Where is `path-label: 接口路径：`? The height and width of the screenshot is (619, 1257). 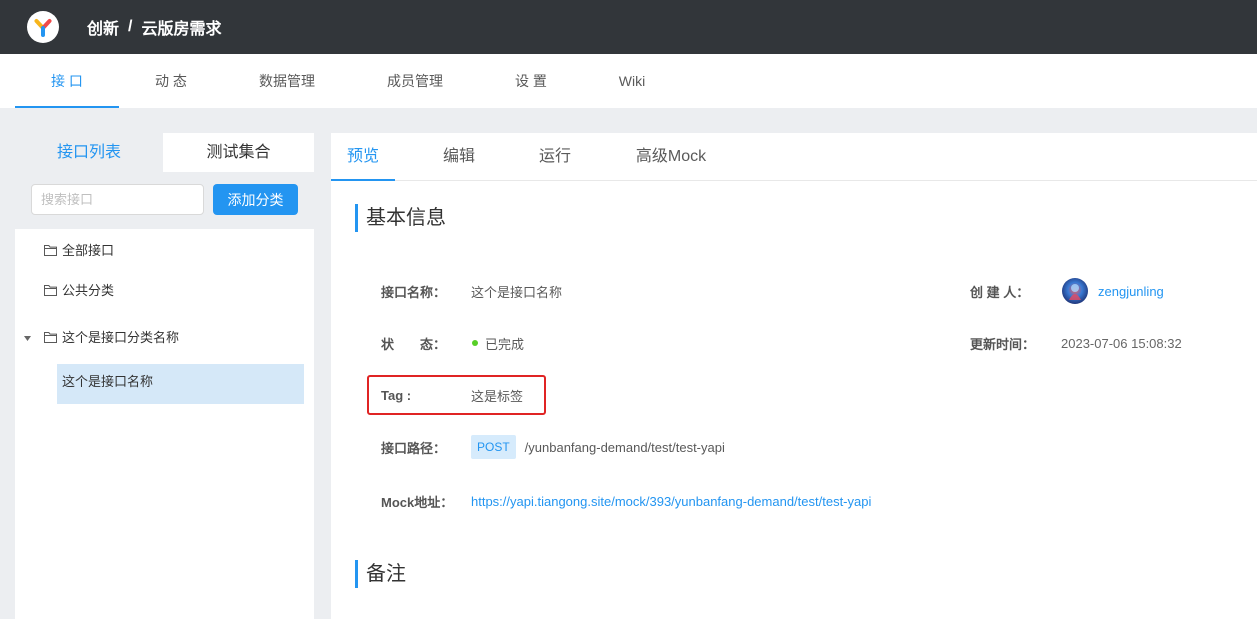
path-label: 接口路径： is located at coordinates (414, 448).